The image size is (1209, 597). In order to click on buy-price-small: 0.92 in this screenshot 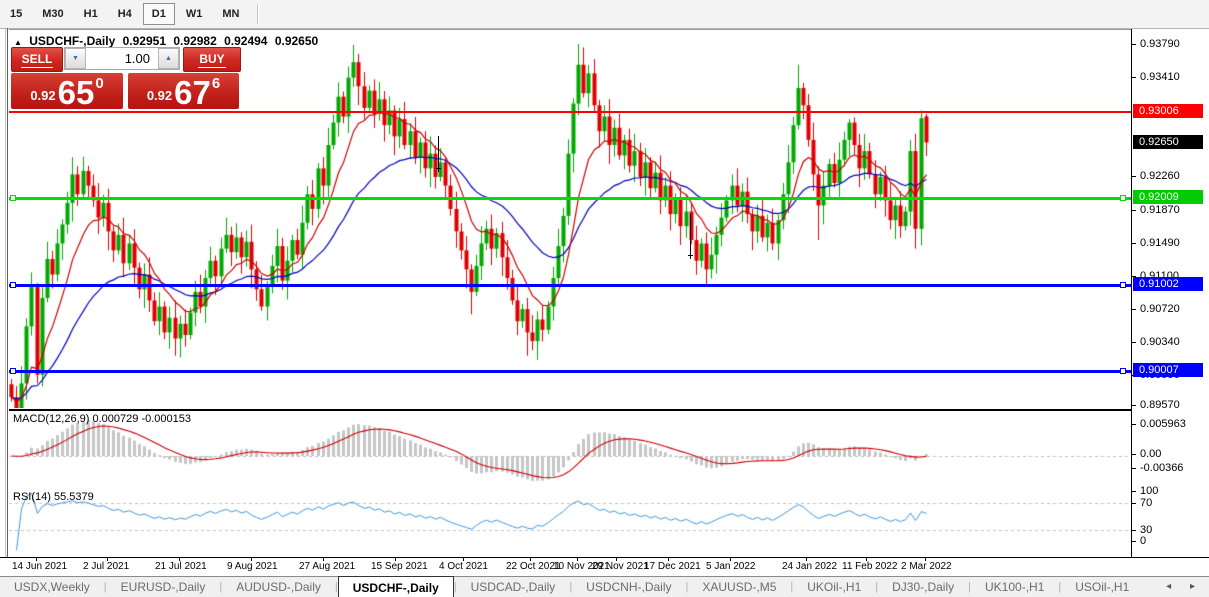, I will do `click(159, 95)`.